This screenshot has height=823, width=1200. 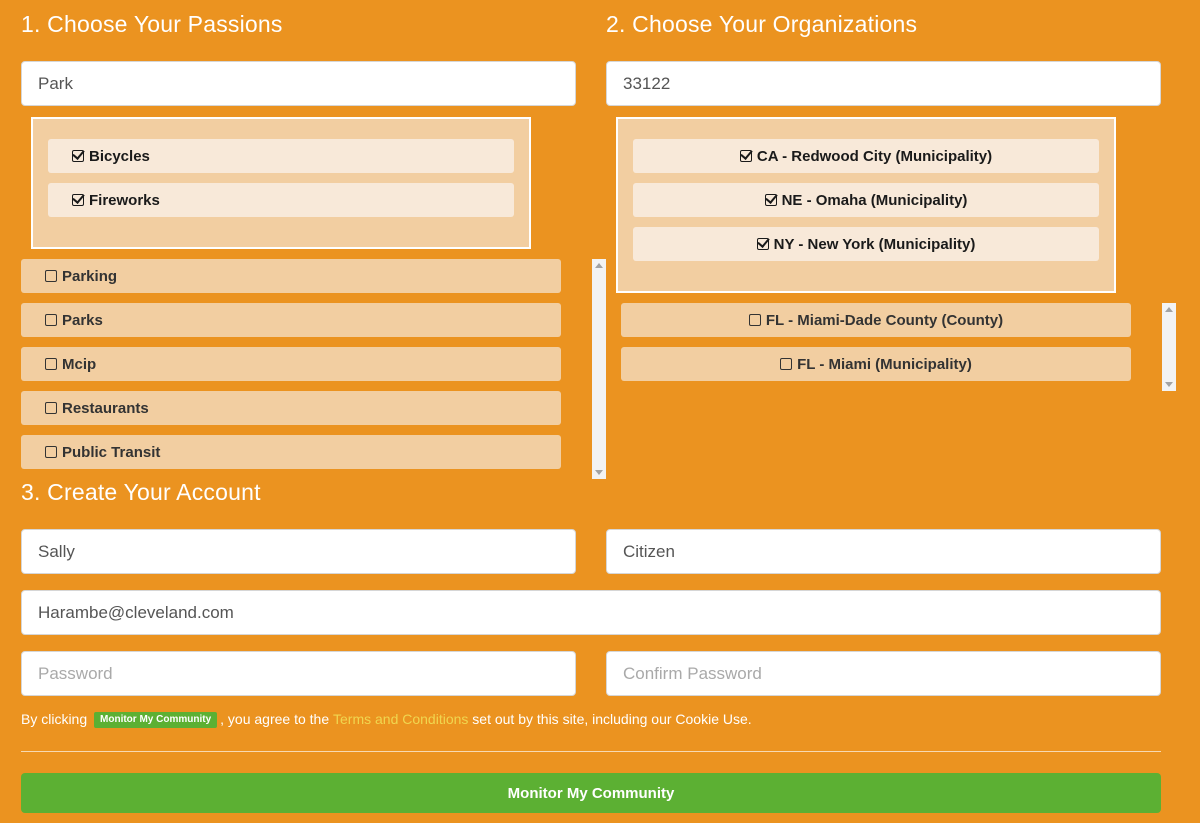 What do you see at coordinates (291, 452) in the screenshot?
I see `passion-option-public-transit: Public Transit` at bounding box center [291, 452].